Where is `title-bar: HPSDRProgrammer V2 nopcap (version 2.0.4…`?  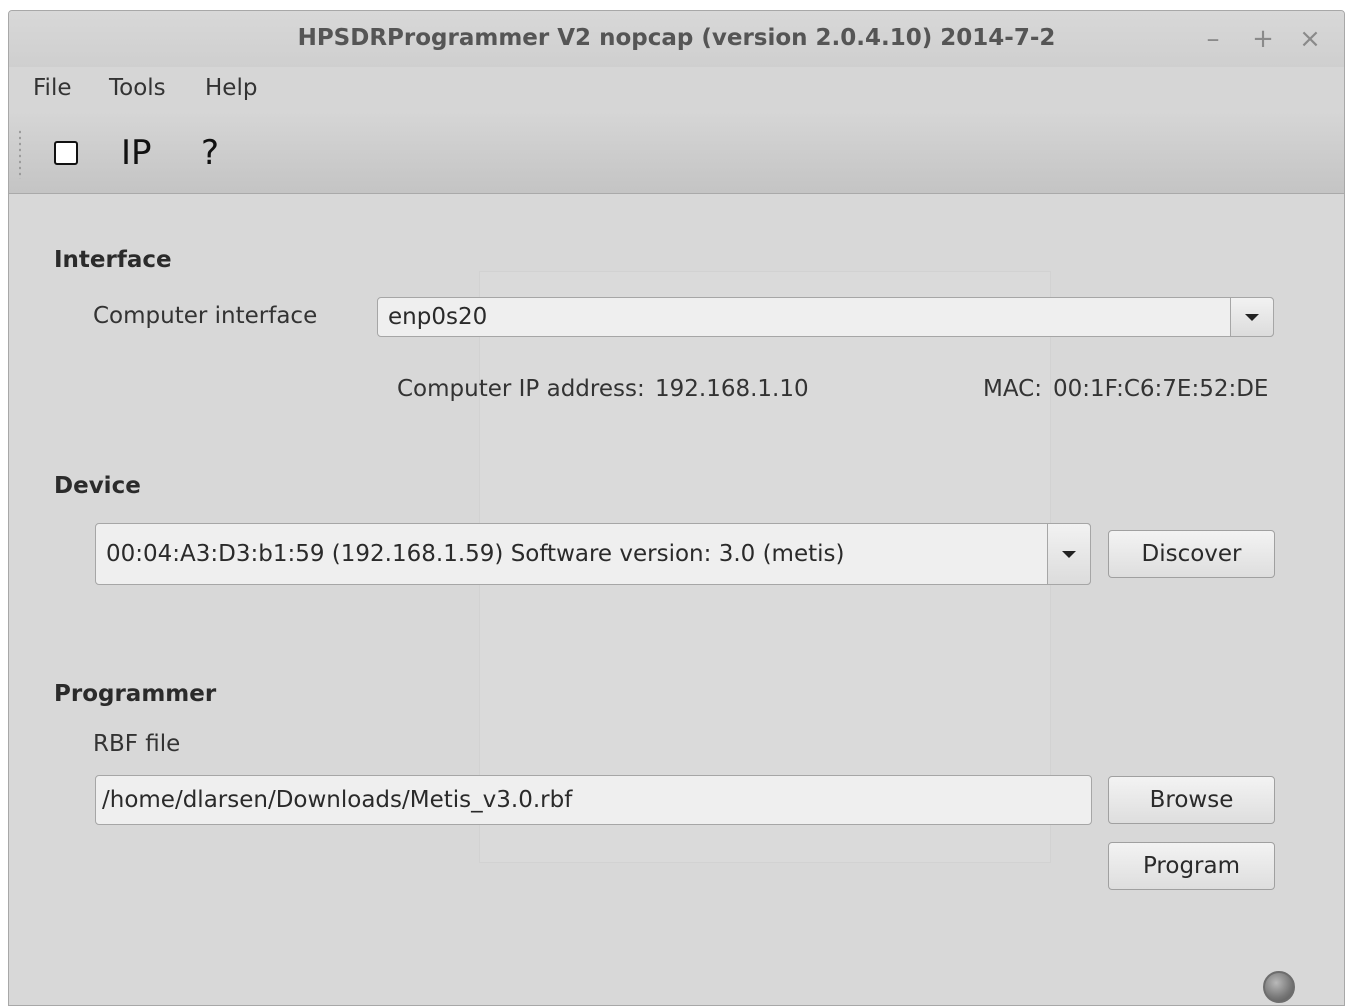
title-bar: HPSDRProgrammer V2 nopcap (version 2.0.4… is located at coordinates (676, 39).